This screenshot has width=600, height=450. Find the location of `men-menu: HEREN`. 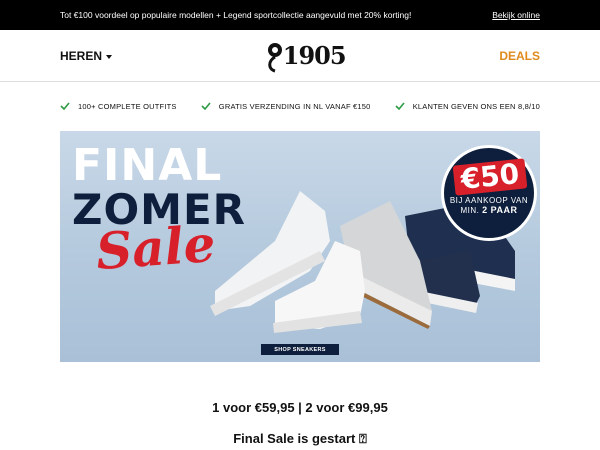

men-menu: HEREN is located at coordinates (86, 55).